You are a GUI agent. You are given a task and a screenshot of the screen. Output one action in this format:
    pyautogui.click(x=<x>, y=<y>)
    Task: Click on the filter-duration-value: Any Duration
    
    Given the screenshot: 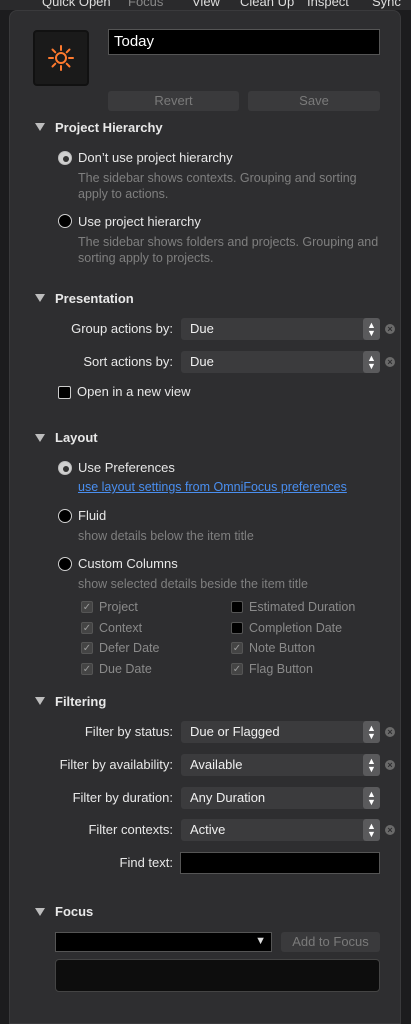 What is the action you would take?
    pyautogui.click(x=228, y=797)
    